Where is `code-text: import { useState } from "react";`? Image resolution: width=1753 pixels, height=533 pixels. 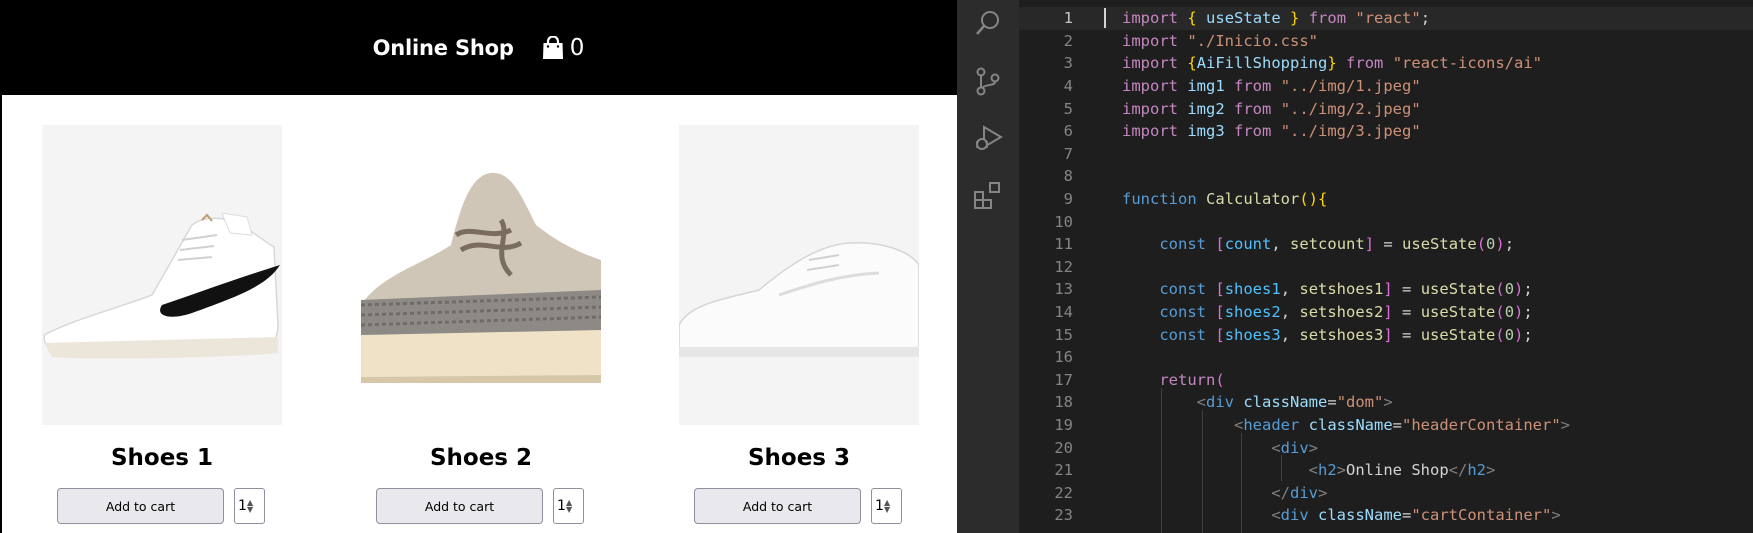 code-text: import { useState } from "react"; is located at coordinates (1276, 18).